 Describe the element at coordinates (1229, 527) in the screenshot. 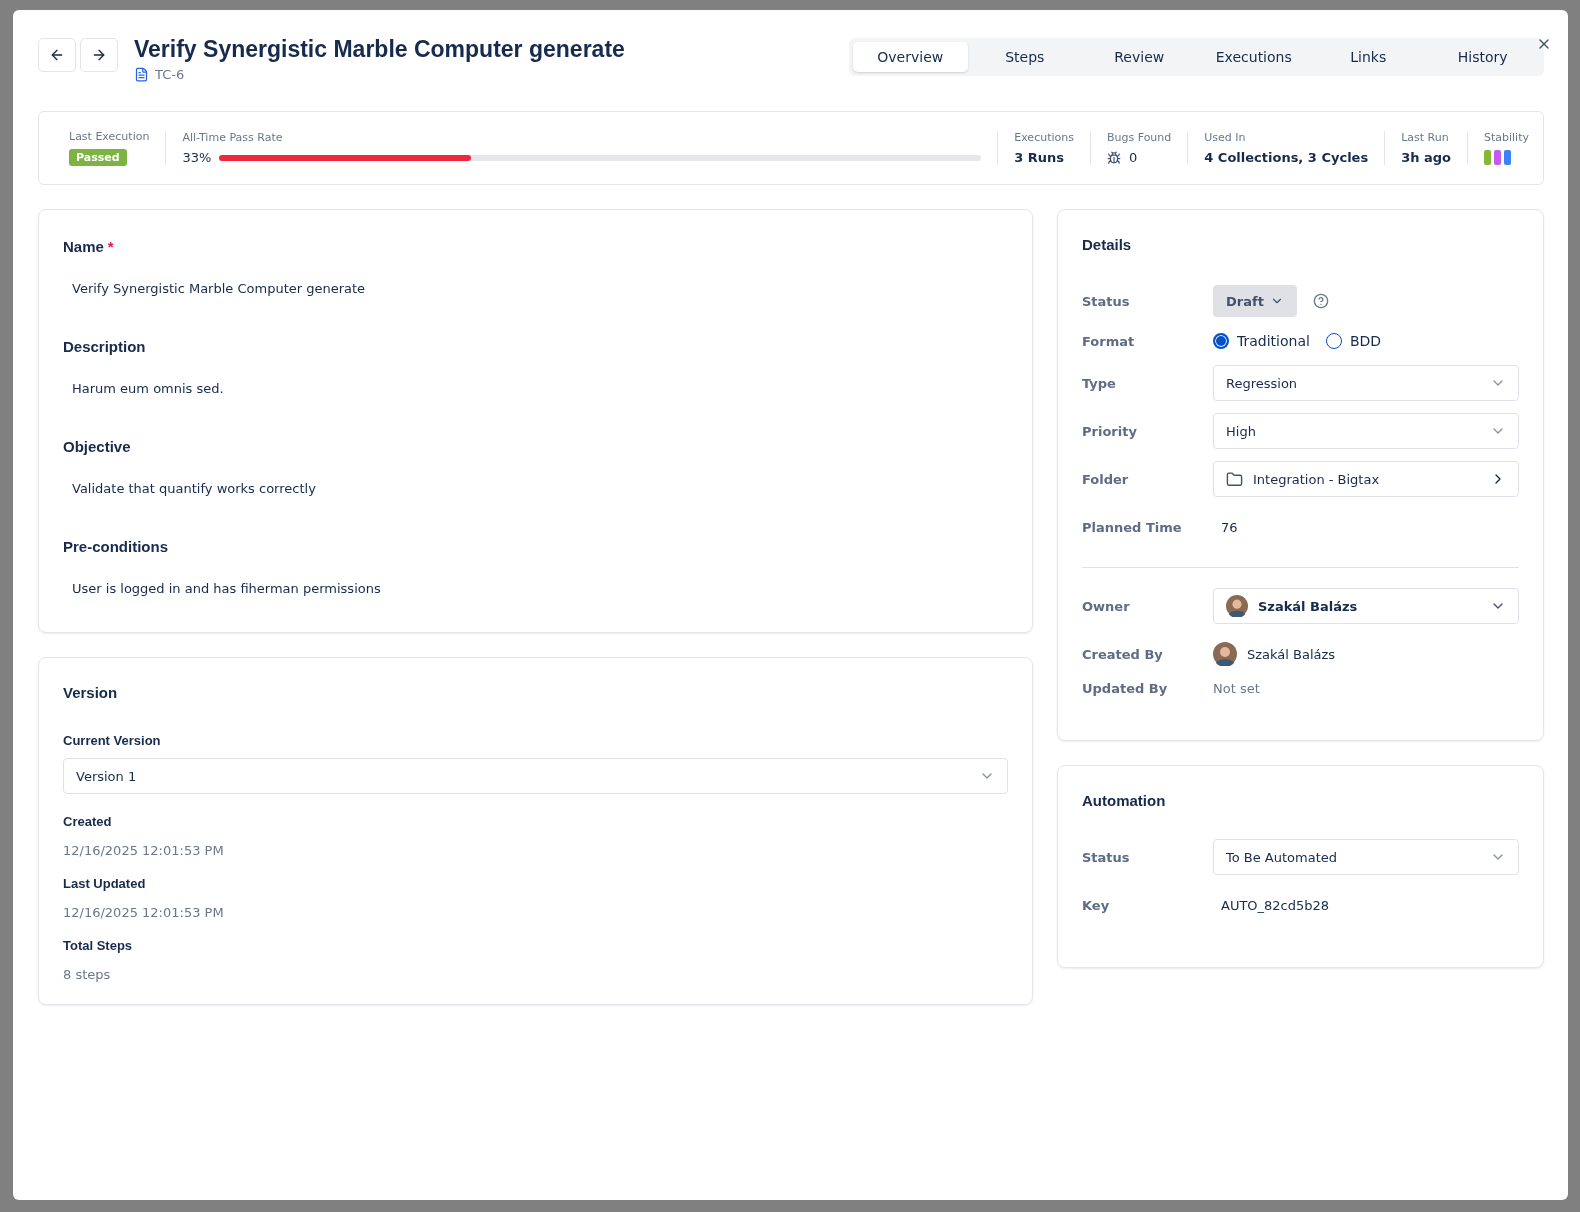

I see `field-value: 76` at that location.